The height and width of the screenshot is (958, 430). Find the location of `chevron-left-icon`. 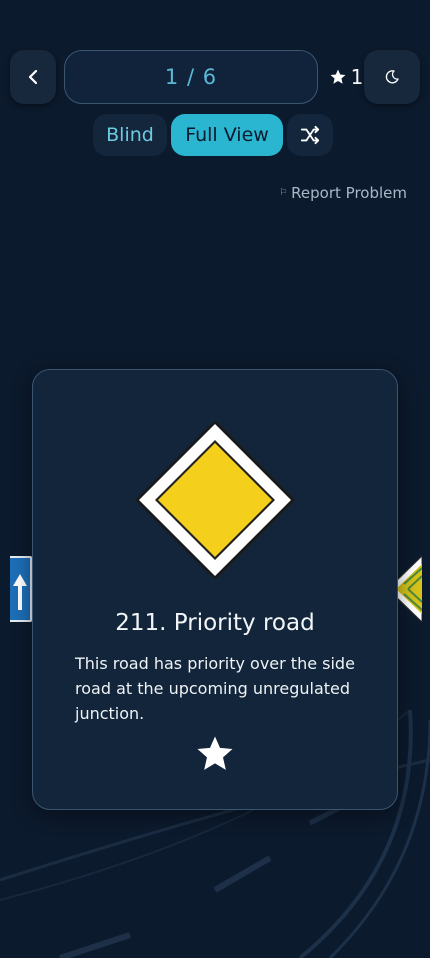

chevron-left-icon is located at coordinates (33, 77).